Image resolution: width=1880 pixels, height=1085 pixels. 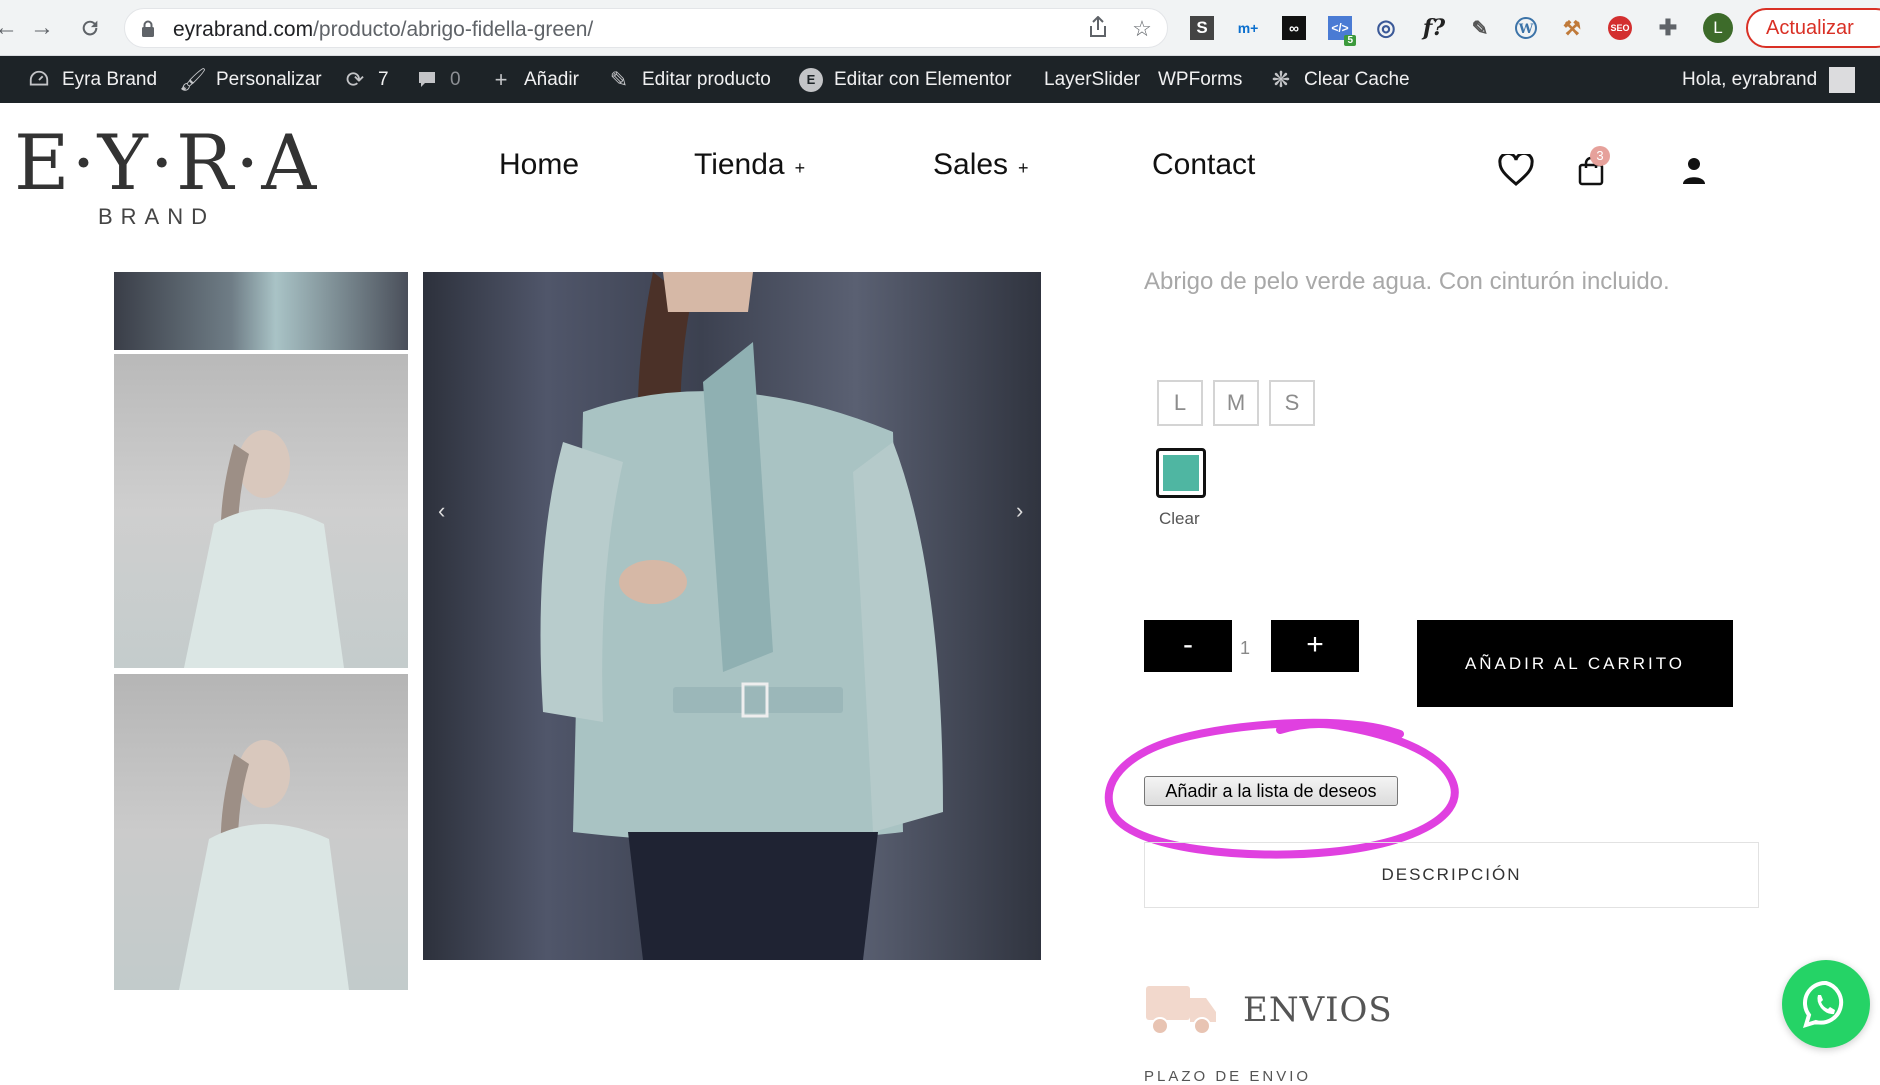 I want to click on admin-wpforms: WPForms, so click(x=1200, y=79).